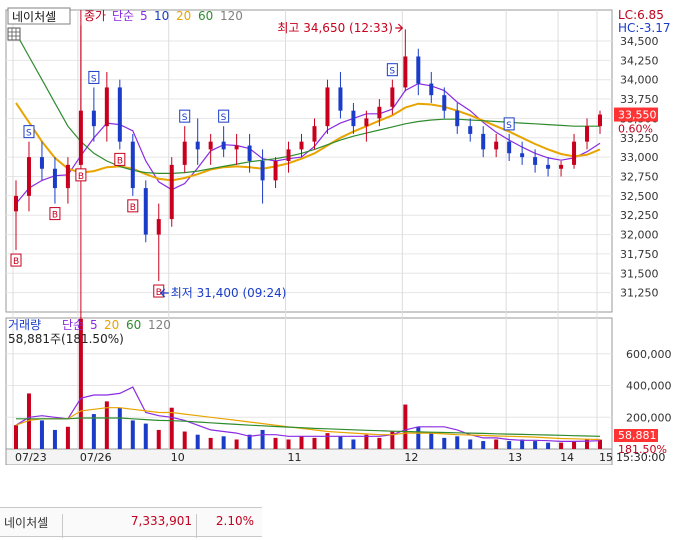  I want to click on summary-row: 네이처셀 7,333,901 2.10%, so click(131, 522).